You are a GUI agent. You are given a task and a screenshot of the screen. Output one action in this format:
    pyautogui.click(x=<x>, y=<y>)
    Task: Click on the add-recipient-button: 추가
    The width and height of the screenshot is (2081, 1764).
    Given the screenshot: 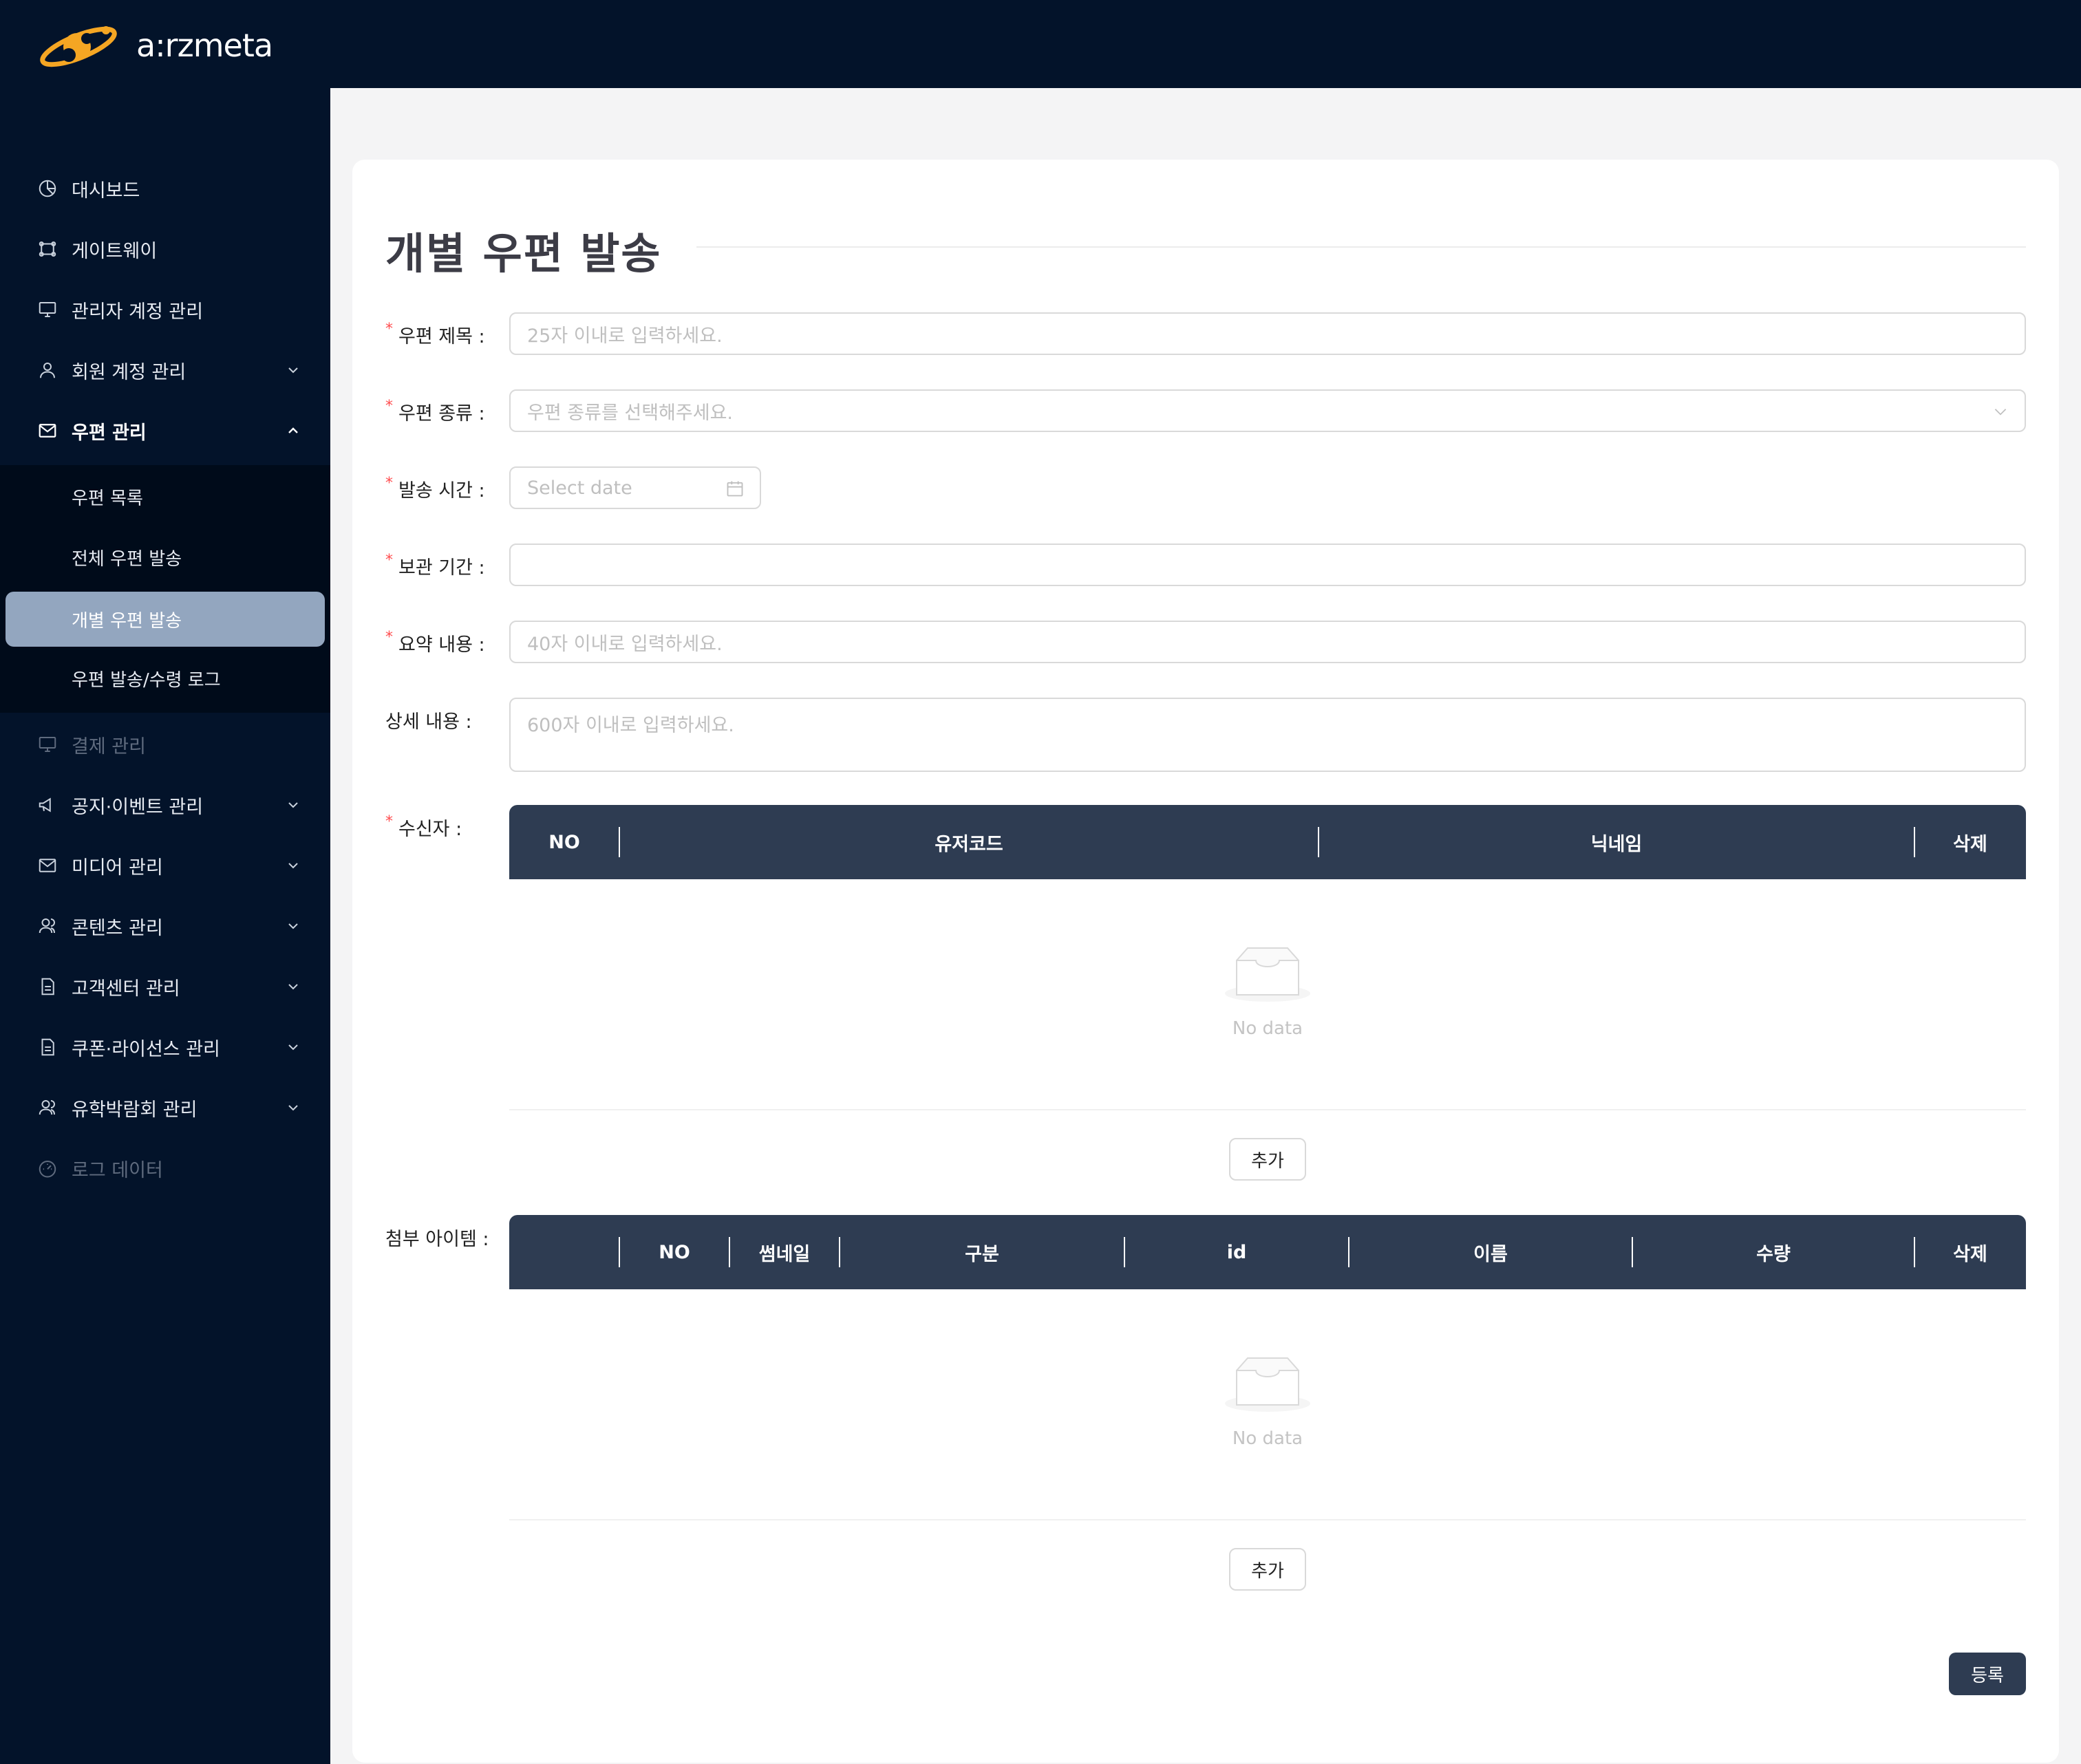 What is the action you would take?
    pyautogui.click(x=1267, y=1159)
    